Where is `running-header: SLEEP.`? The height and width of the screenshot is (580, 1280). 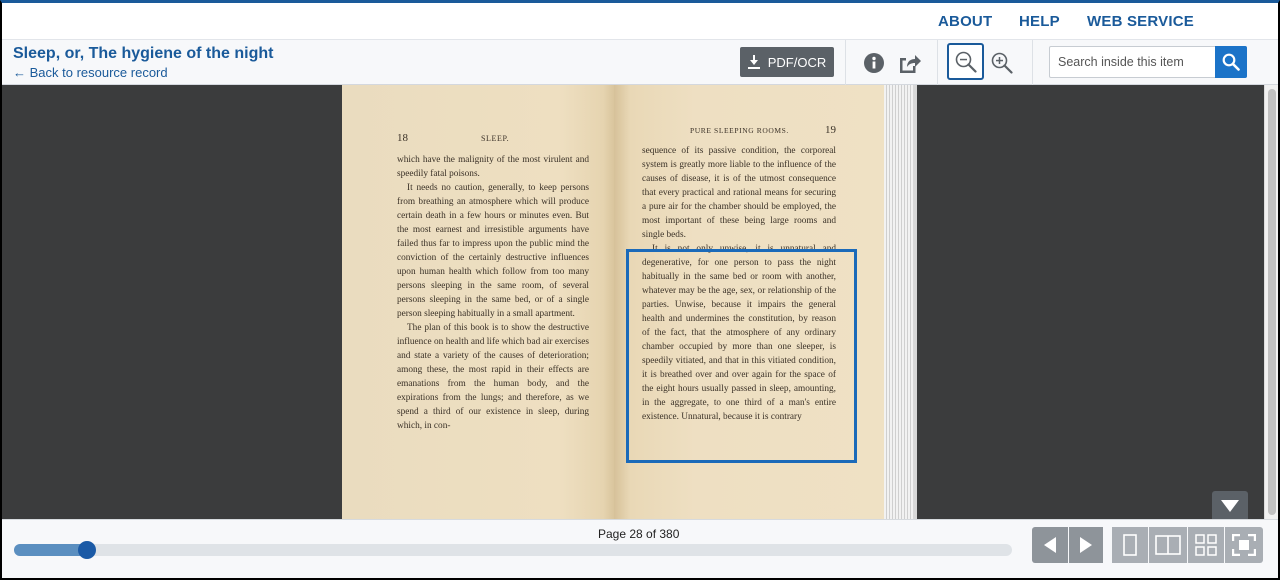 running-header: SLEEP. is located at coordinates (495, 138).